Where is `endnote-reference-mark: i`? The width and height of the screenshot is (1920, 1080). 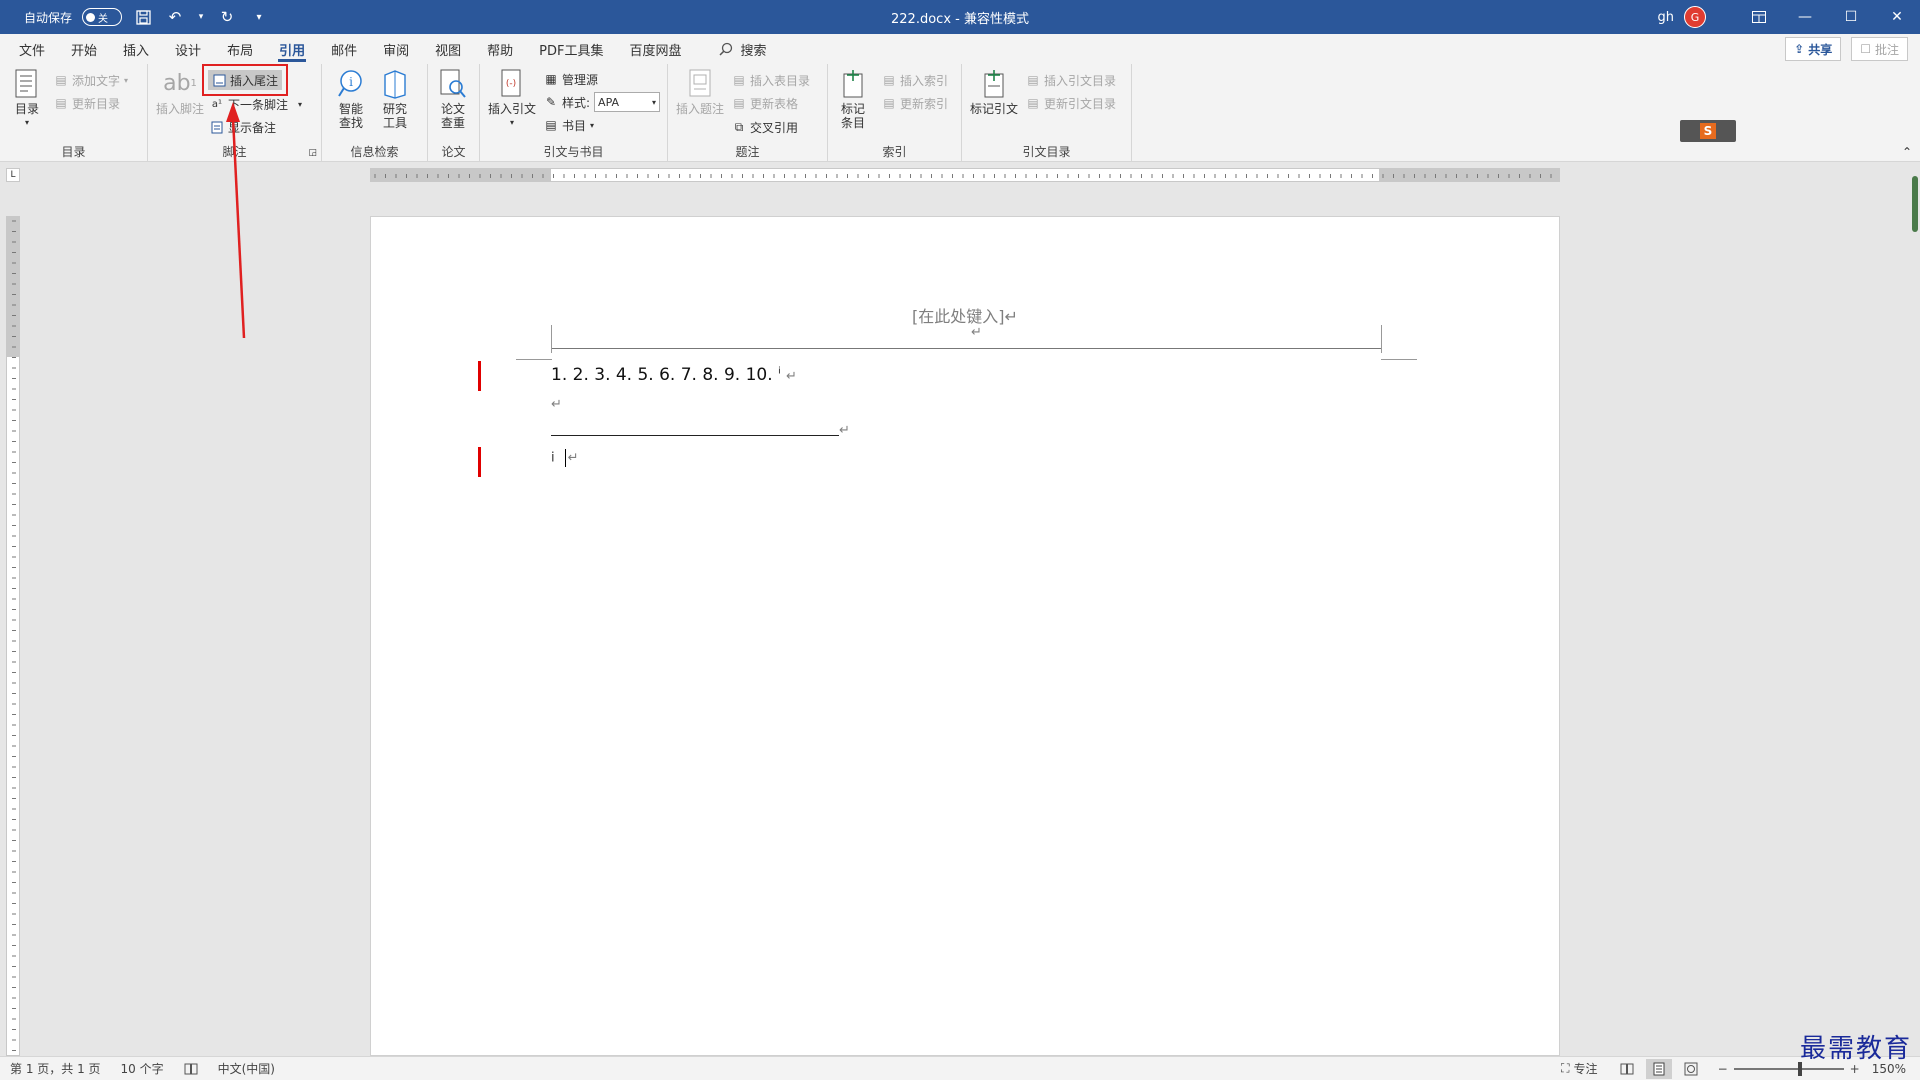
endnote-reference-mark: i is located at coordinates (779, 371).